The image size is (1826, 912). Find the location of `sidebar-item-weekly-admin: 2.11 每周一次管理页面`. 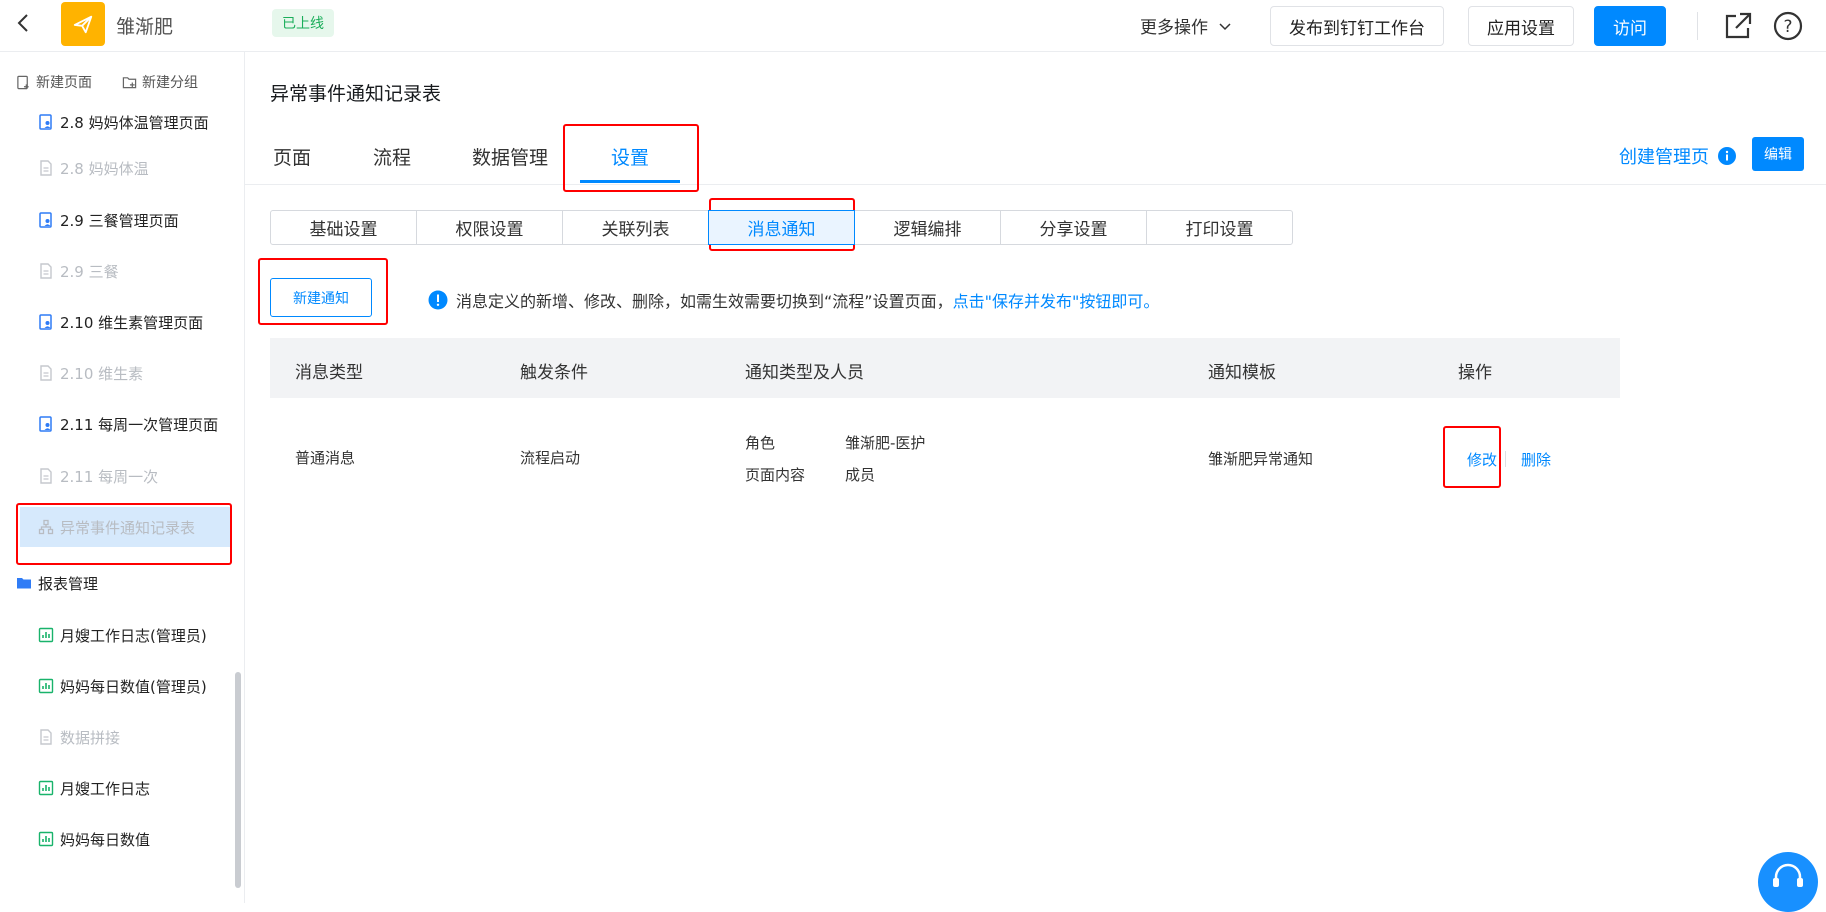

sidebar-item-weekly-admin: 2.11 每周一次管理页面 is located at coordinates (125, 424).